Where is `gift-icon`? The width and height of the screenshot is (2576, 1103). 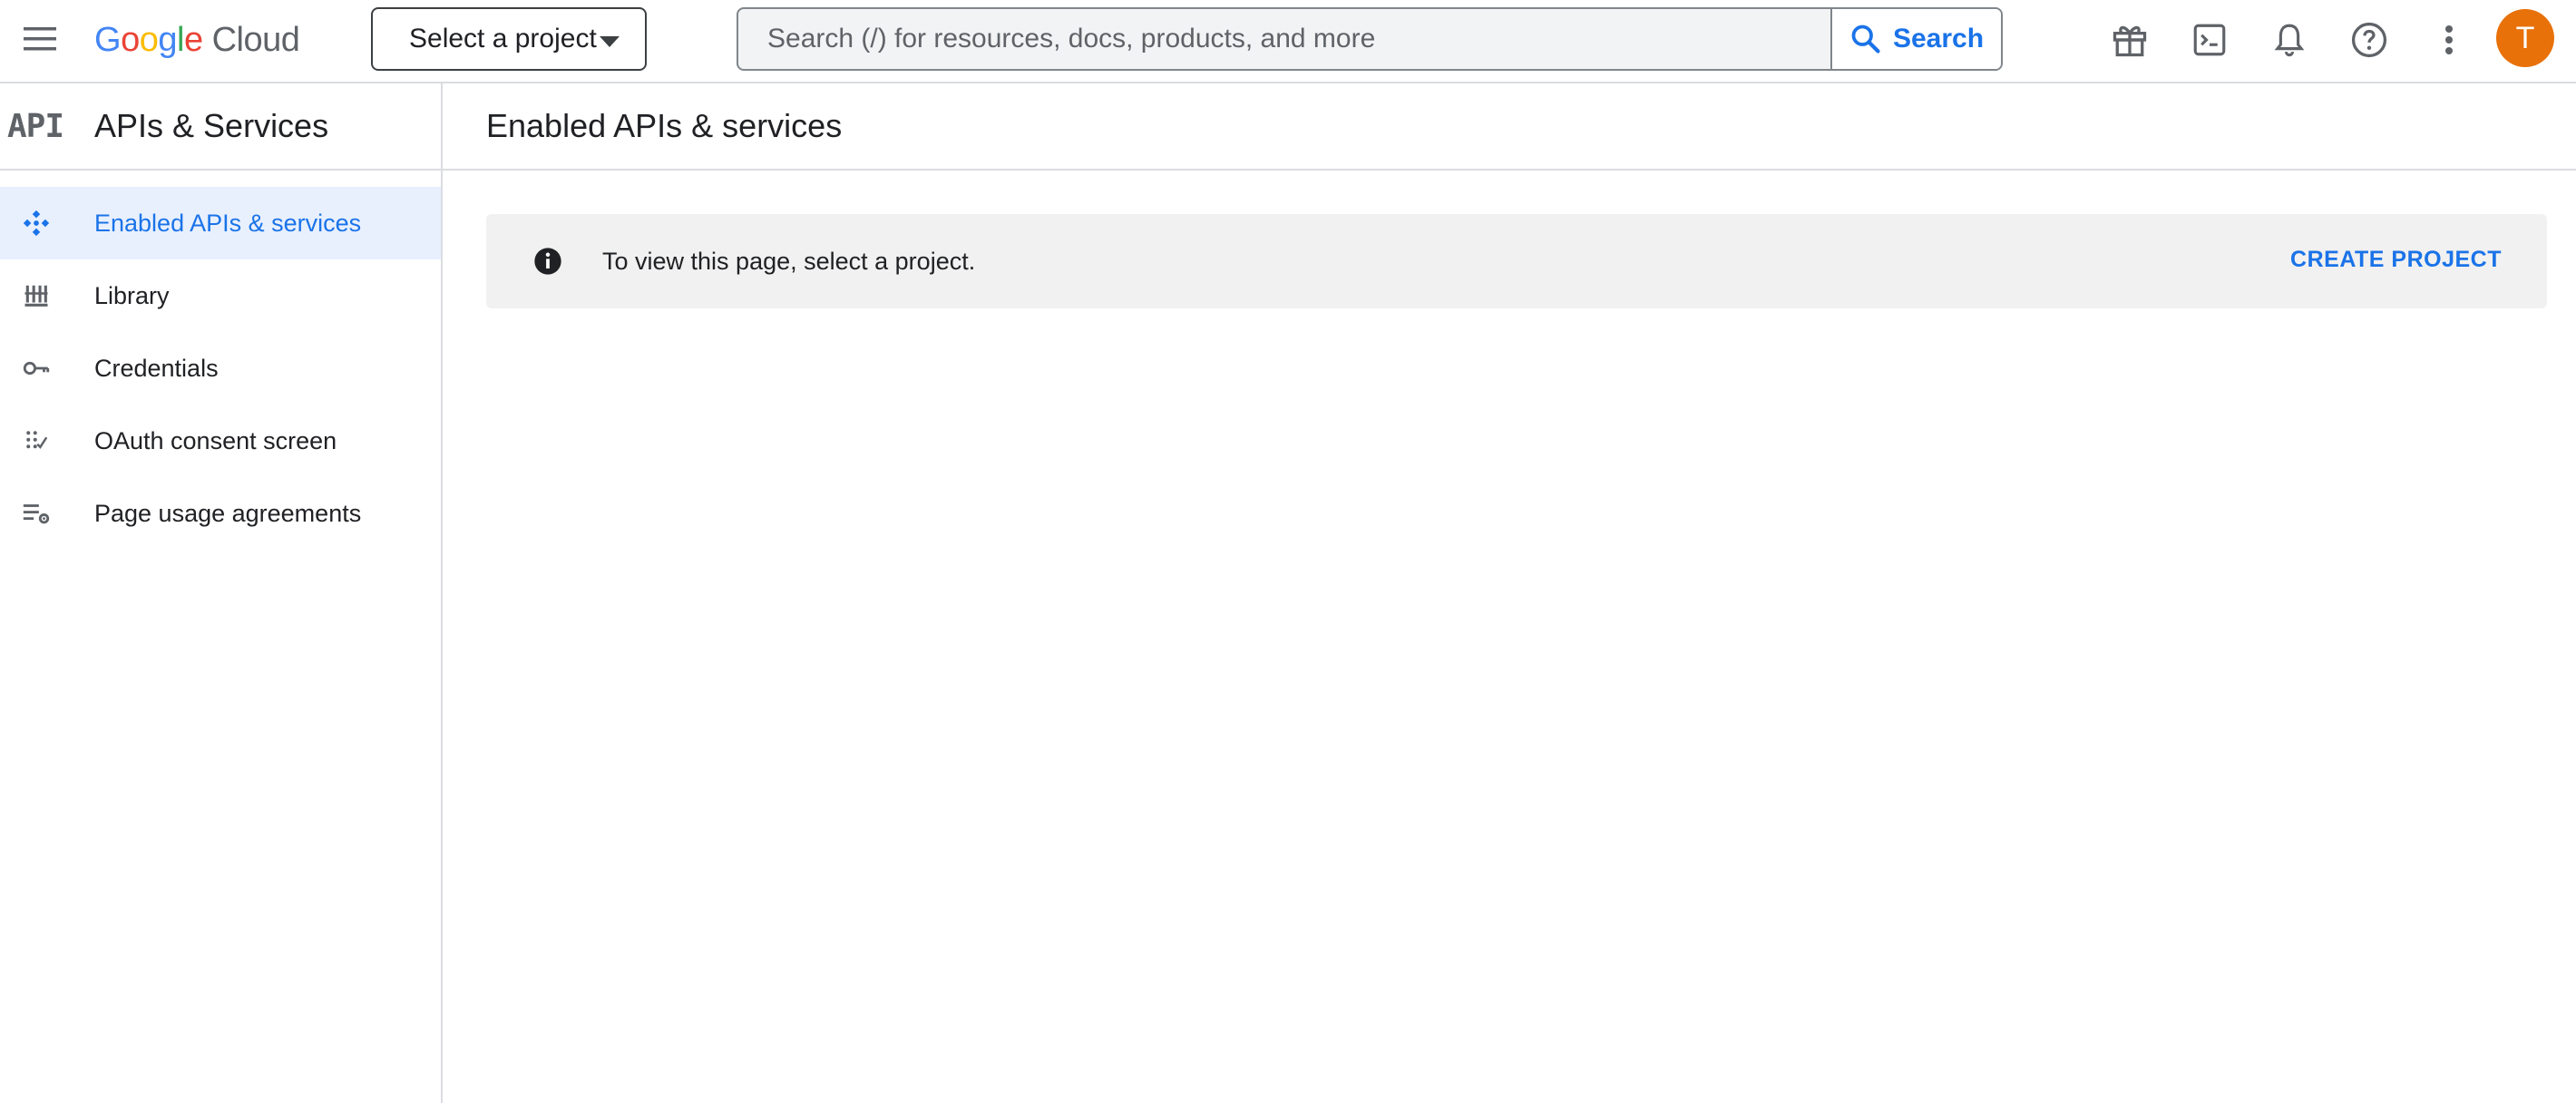
gift-icon is located at coordinates (2130, 41).